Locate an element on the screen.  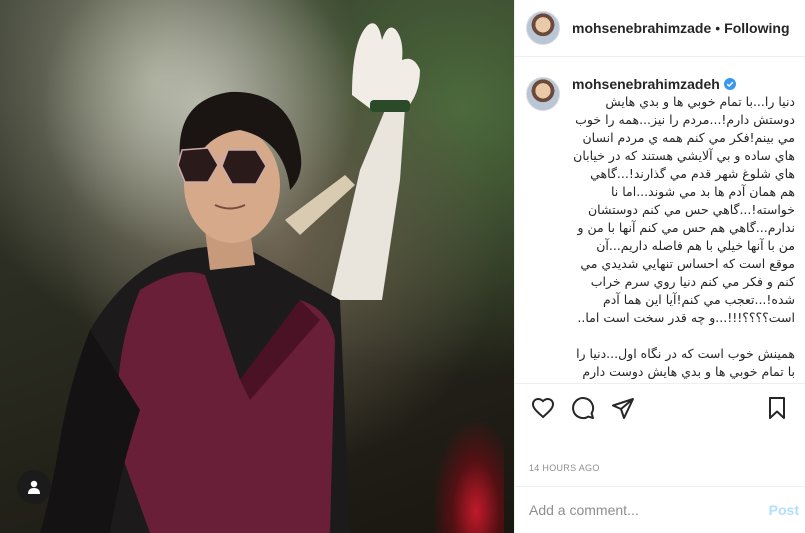
header-username: mohsenebrahimzade is located at coordinates (641, 28).